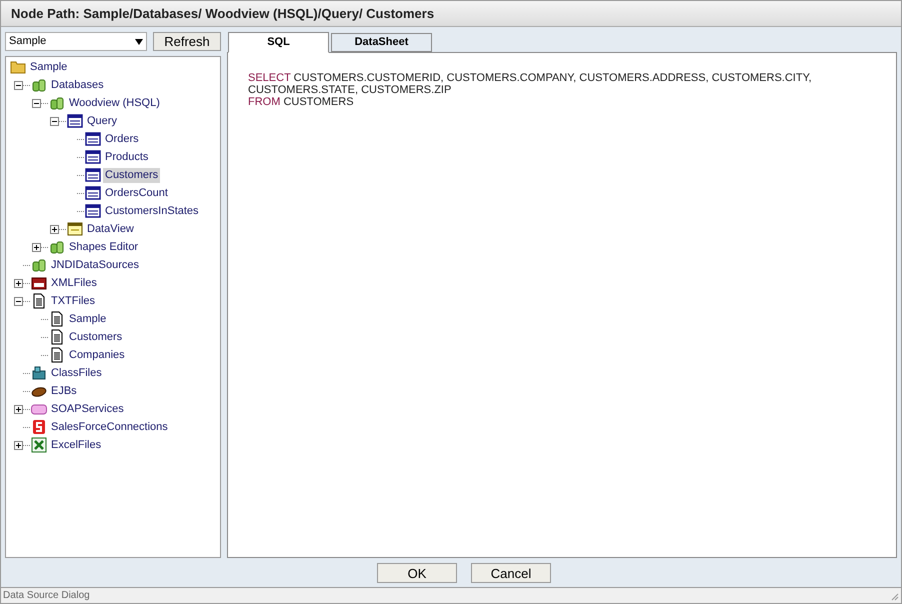  I want to click on salesforce-icon, so click(39, 427).